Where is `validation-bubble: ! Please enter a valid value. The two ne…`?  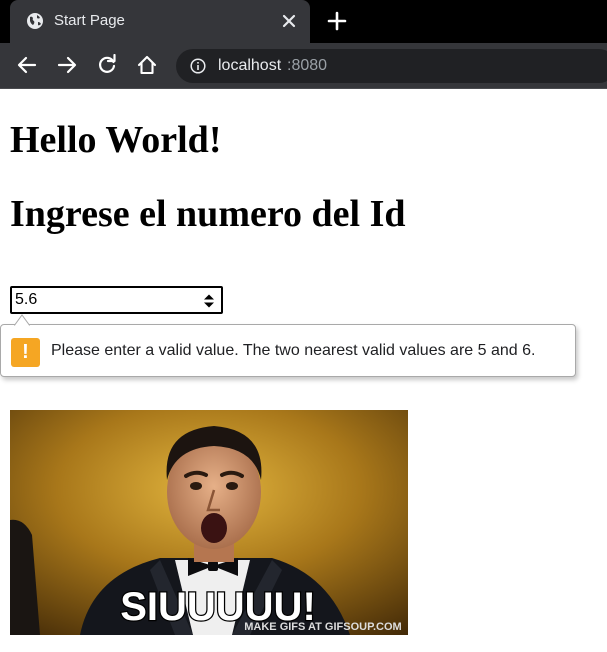
validation-bubble: ! Please enter a valid value. The two ne… is located at coordinates (288, 350).